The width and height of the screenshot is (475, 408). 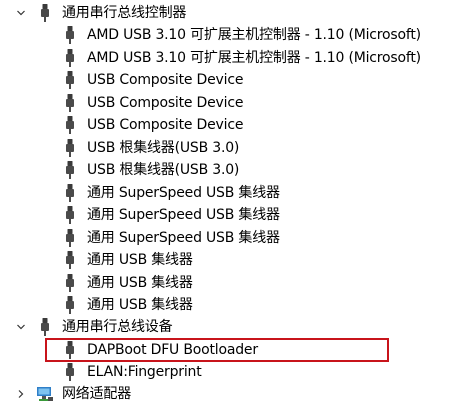 What do you see at coordinates (237, 327) in the screenshot?
I see `tree-category-usb-devices: 通用串行总线设备` at bounding box center [237, 327].